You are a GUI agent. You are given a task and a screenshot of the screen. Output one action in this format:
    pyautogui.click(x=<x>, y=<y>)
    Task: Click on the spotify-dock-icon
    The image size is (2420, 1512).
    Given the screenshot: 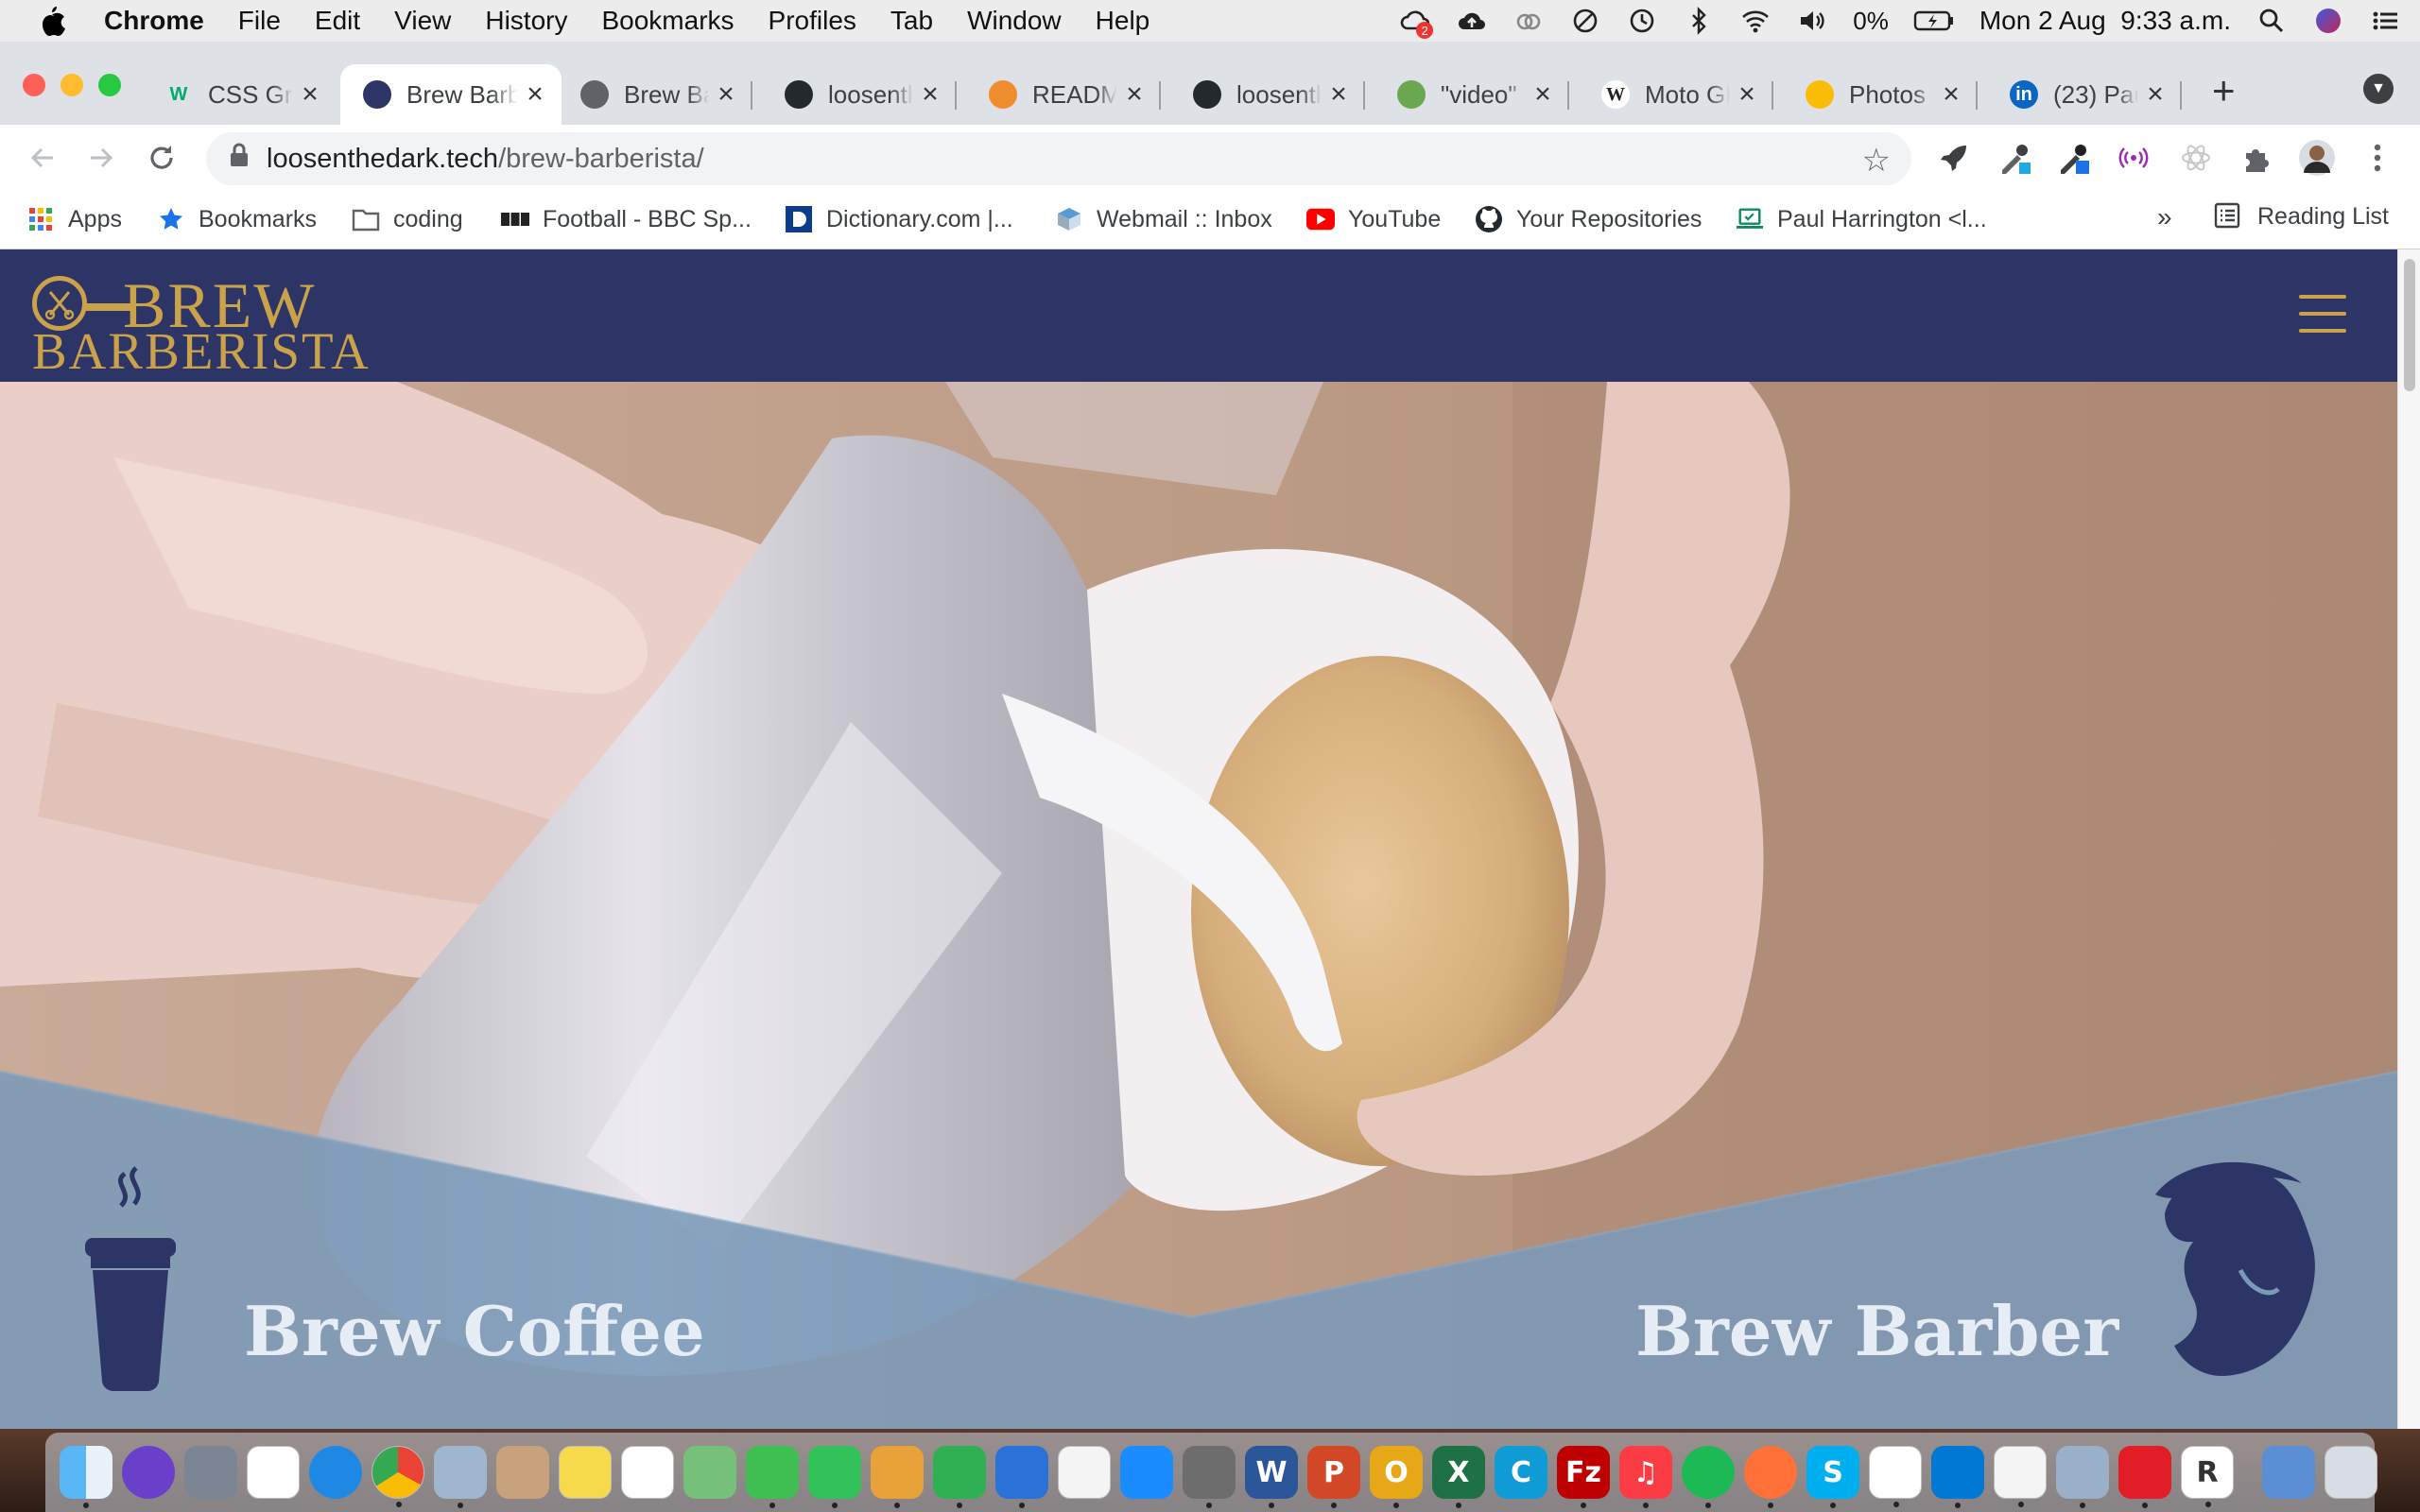 What is the action you would take?
    pyautogui.click(x=1708, y=1477)
    